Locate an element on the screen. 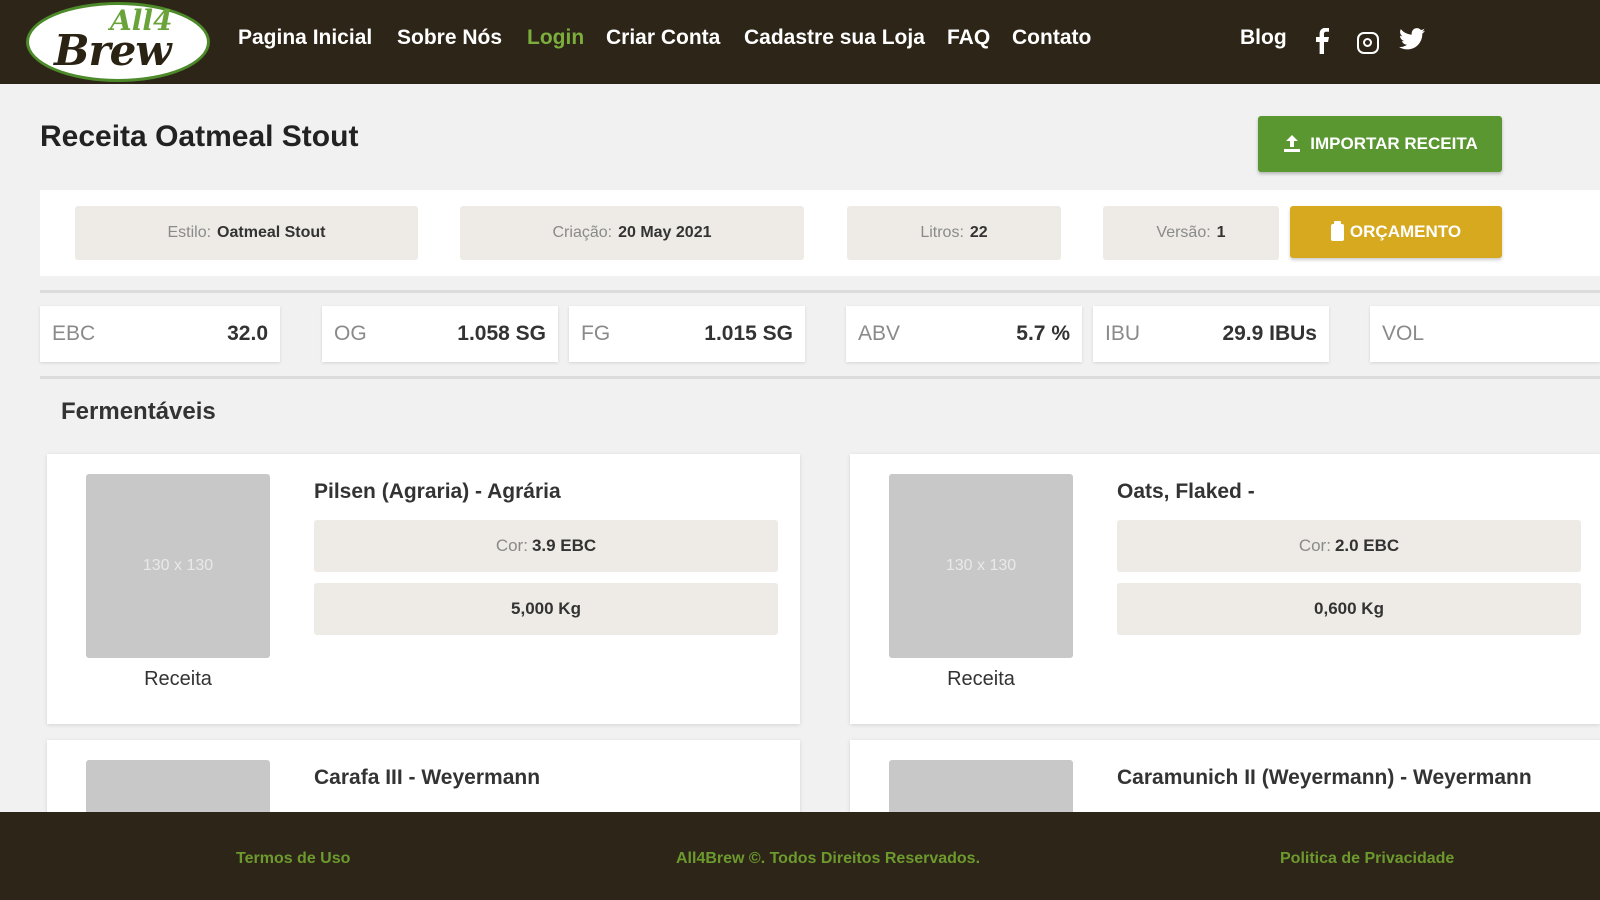  logo-bottom-text: Brew is located at coordinates (113, 50).